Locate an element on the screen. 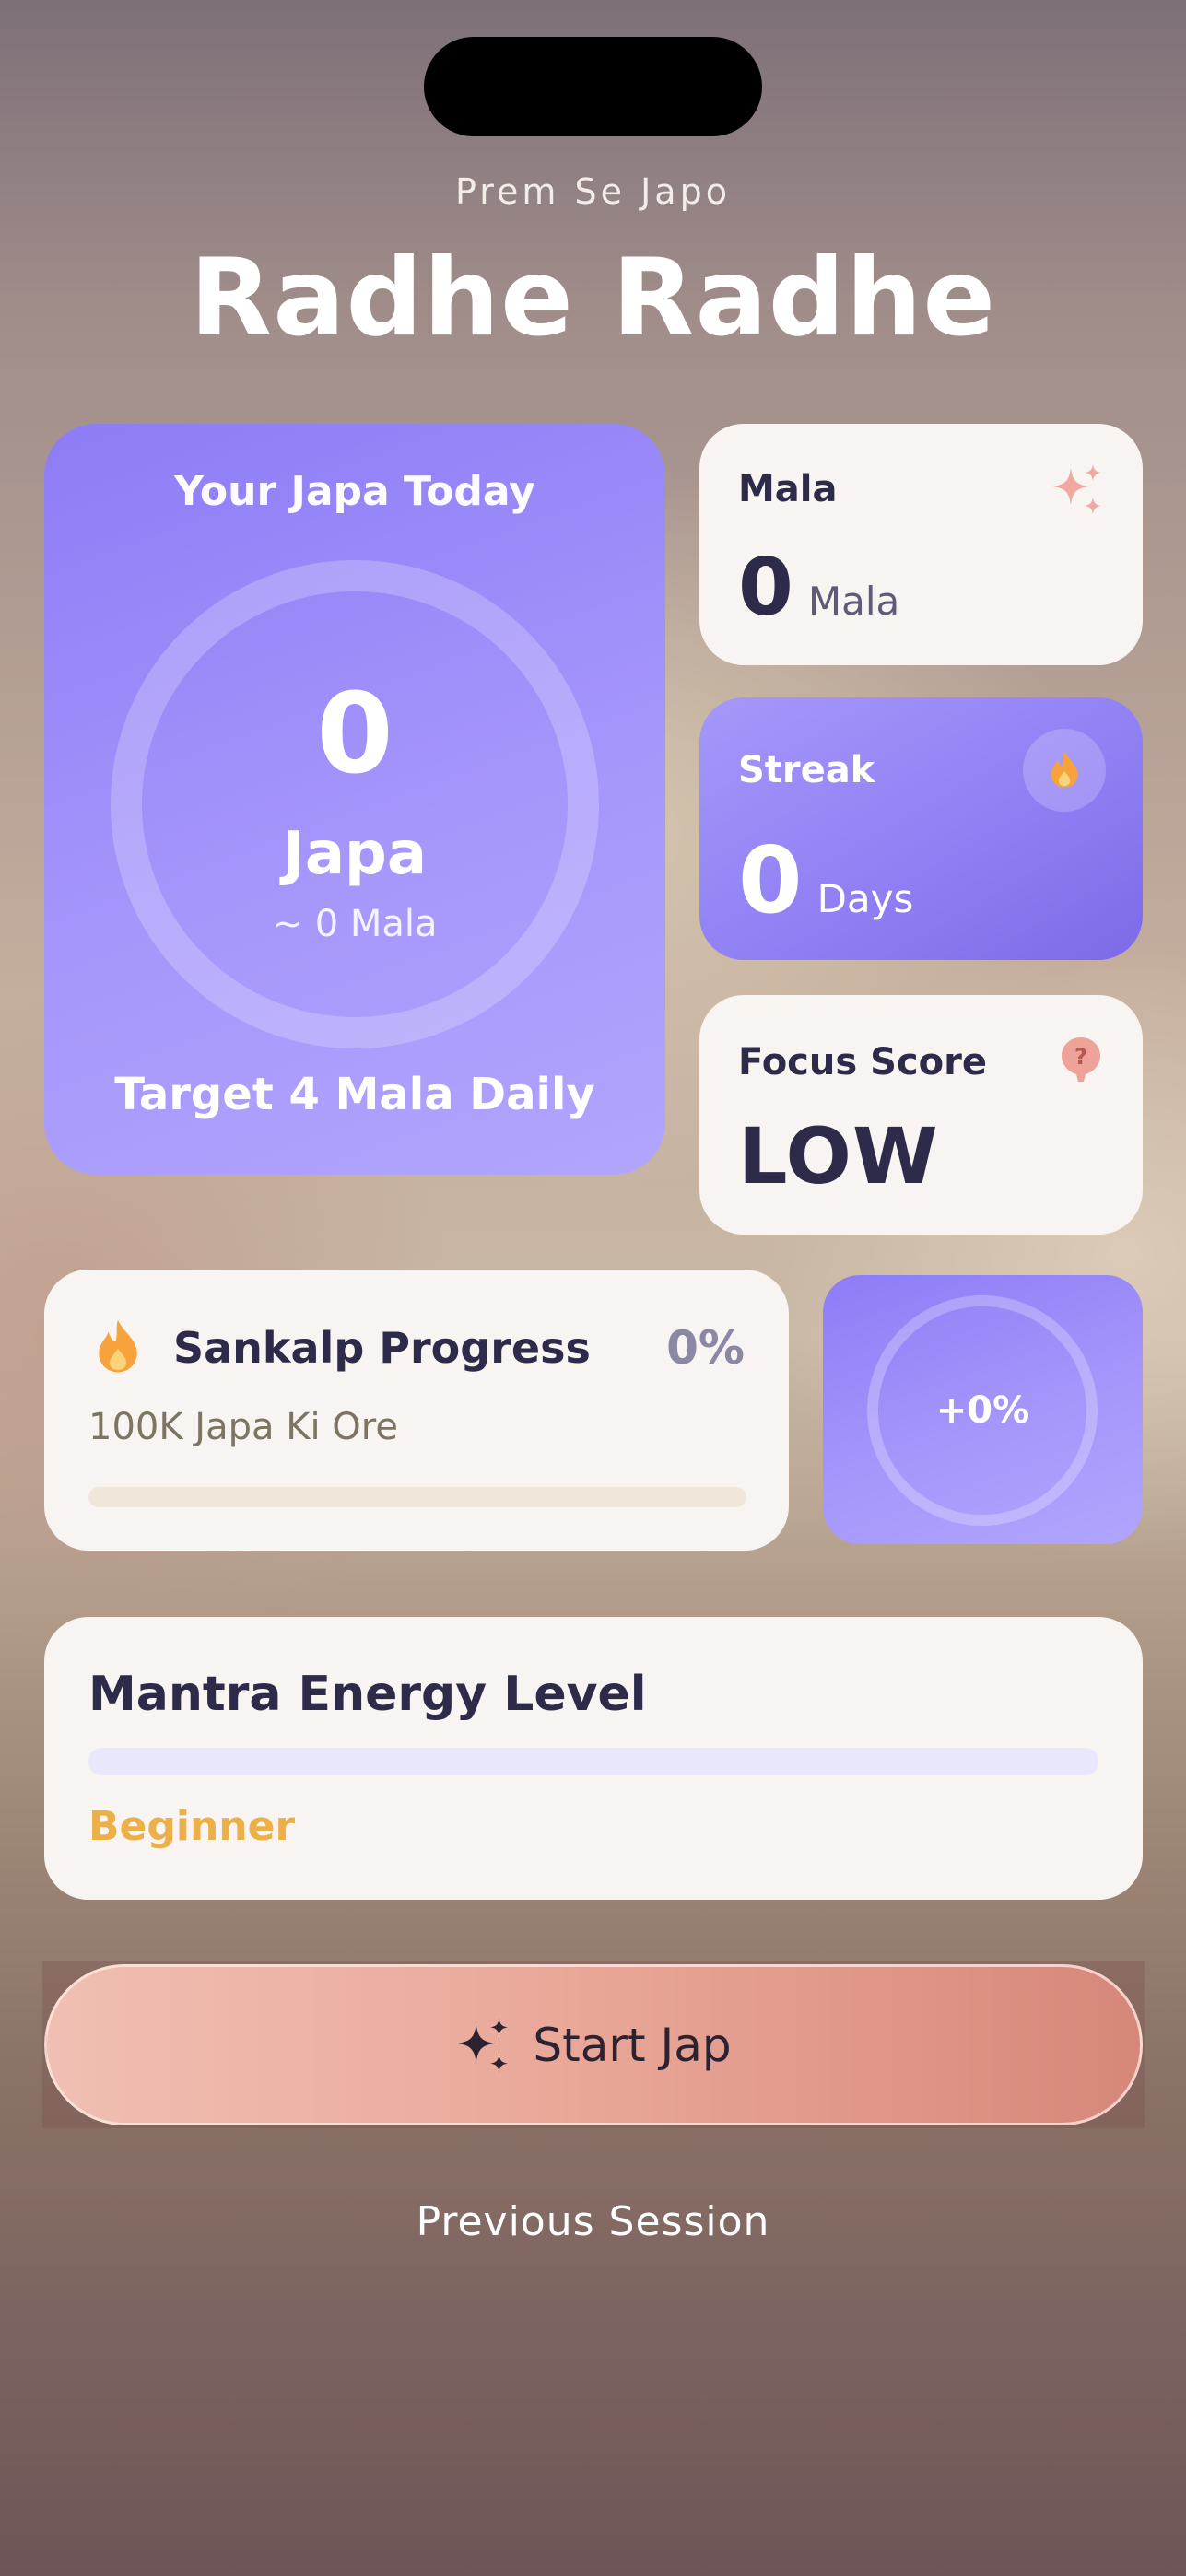 The height and width of the screenshot is (2576, 1186). energy-level: Beginner is located at coordinates (192, 1826).